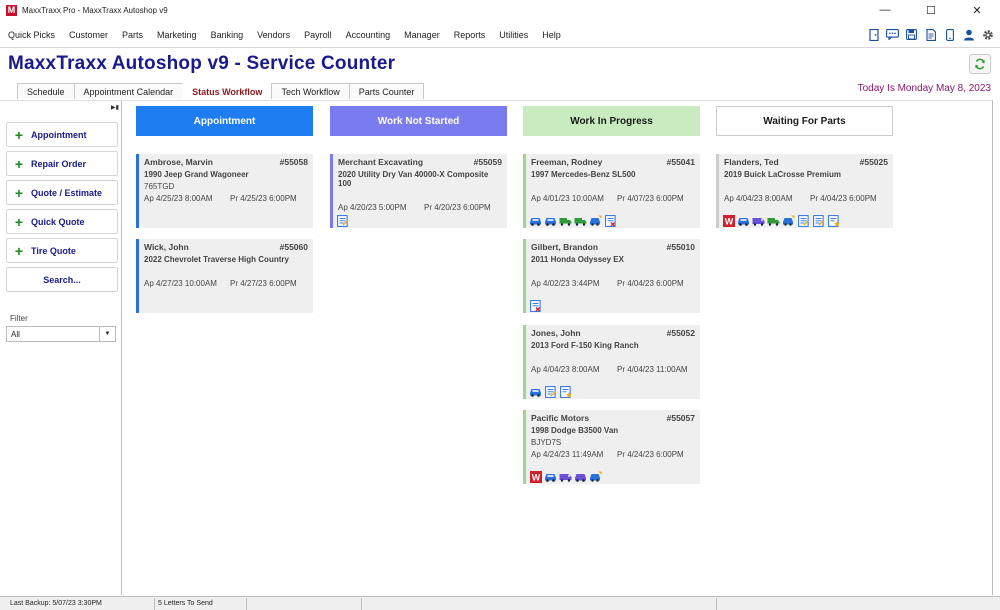 This screenshot has width=1000, height=610. I want to click on car-purple-icon, so click(580, 476).